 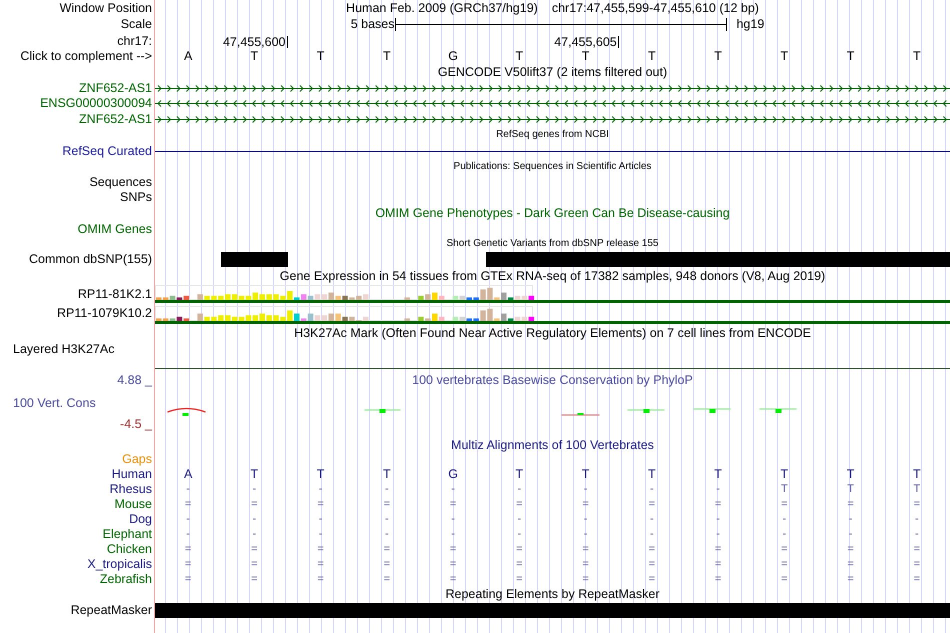 What do you see at coordinates (129, 549) in the screenshot?
I see `species-label: Chicken` at bounding box center [129, 549].